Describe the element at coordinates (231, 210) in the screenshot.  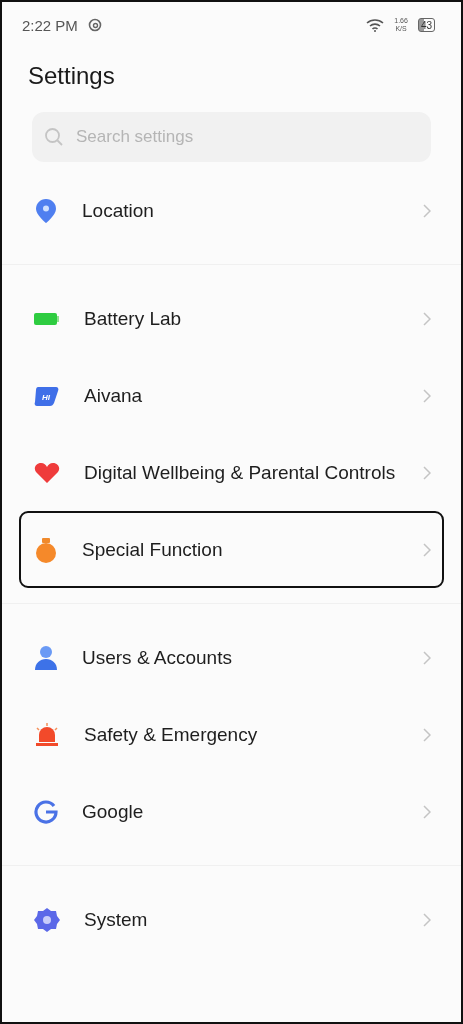
I see `settings-item: Location` at that location.